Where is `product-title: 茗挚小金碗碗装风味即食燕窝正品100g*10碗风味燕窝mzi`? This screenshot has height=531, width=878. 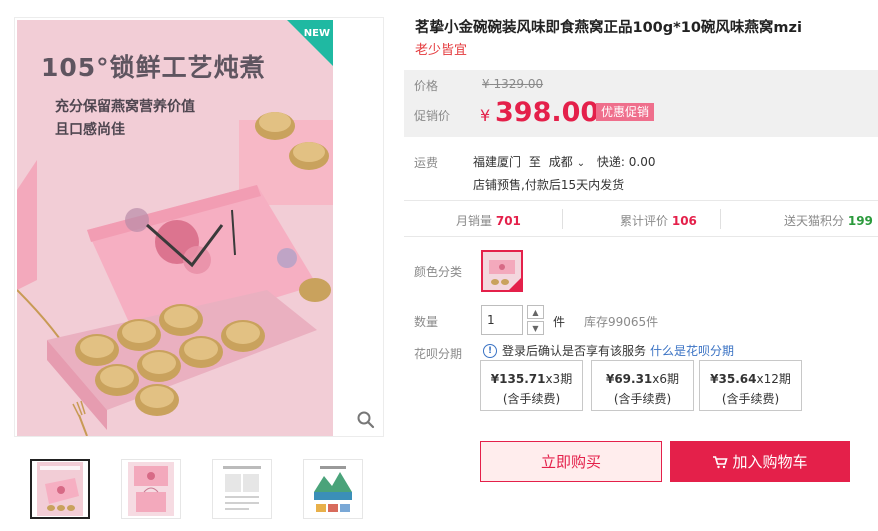
product-title: 茗挚小金碗碗装风味即食燕窝正品100g*10碗风味燕窝mzi is located at coordinates (608, 28).